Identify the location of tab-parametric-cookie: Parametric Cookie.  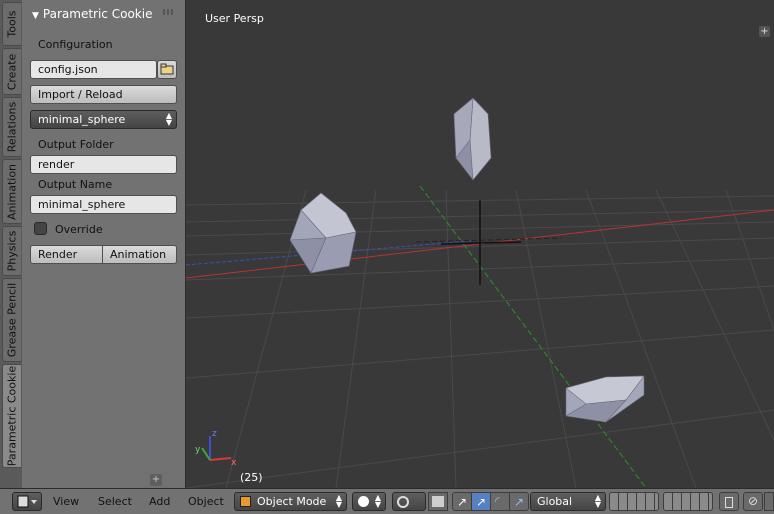
(11, 416).